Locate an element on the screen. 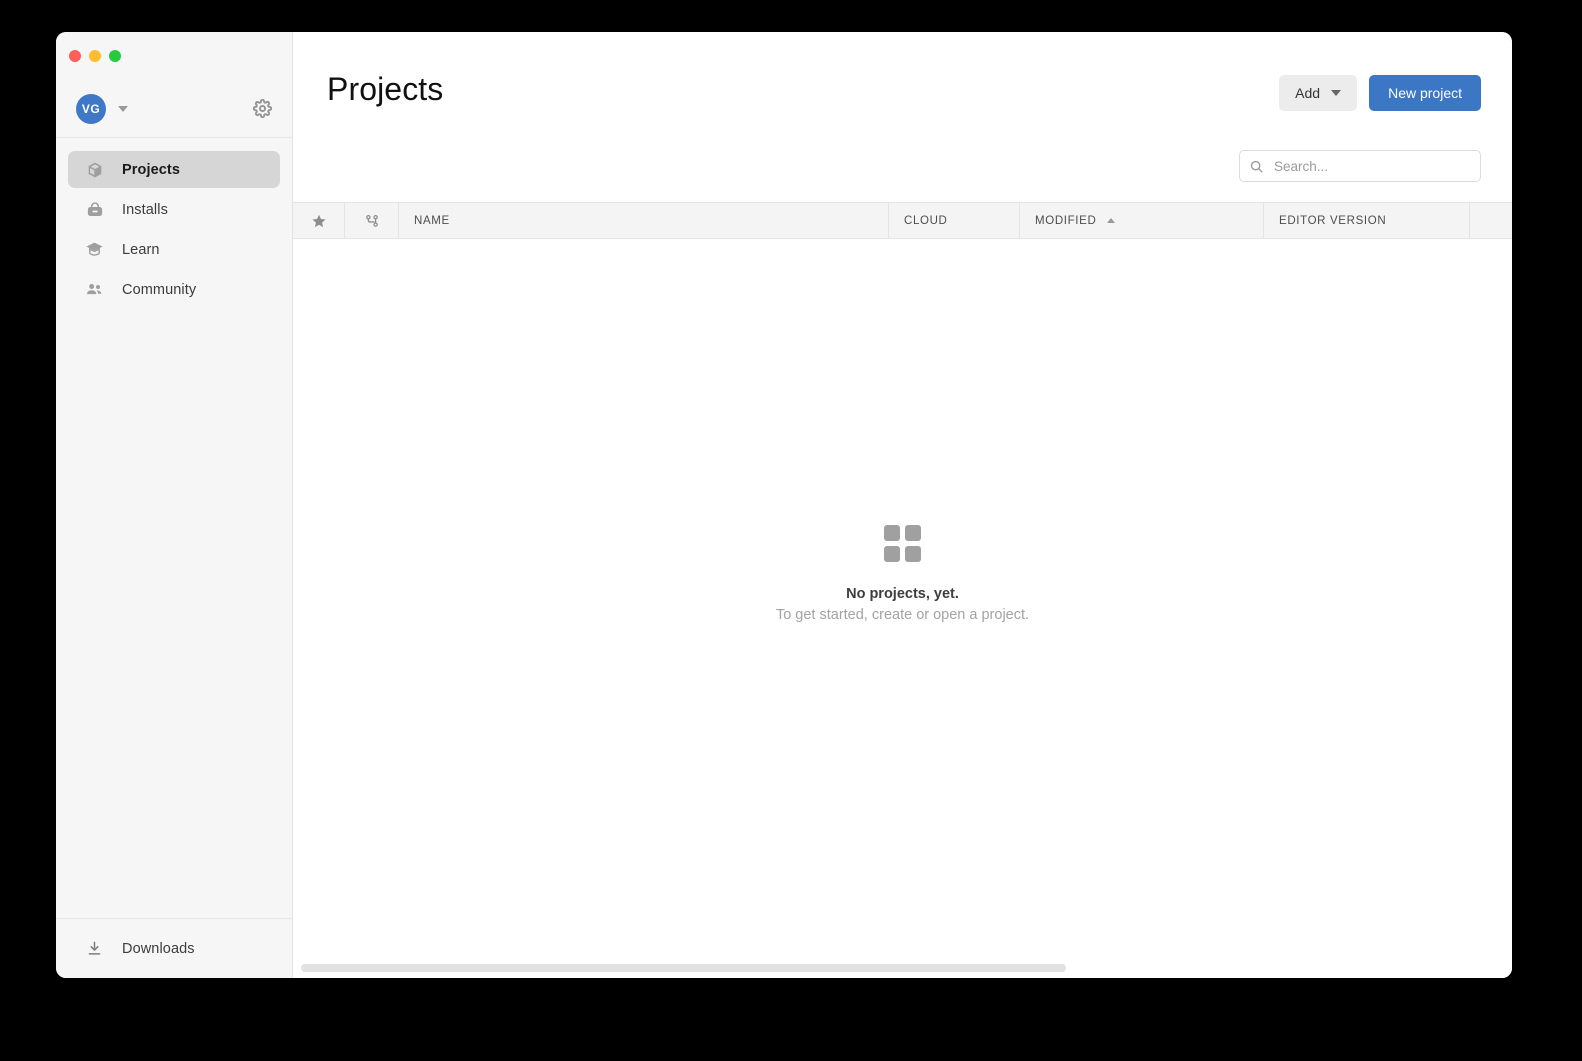  add-button: Add is located at coordinates (1318, 93).